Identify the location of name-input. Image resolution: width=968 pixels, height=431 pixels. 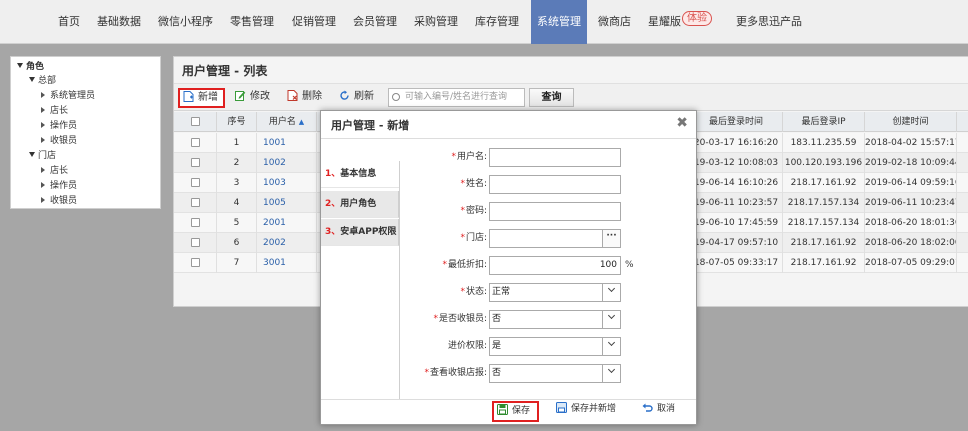
(555, 184).